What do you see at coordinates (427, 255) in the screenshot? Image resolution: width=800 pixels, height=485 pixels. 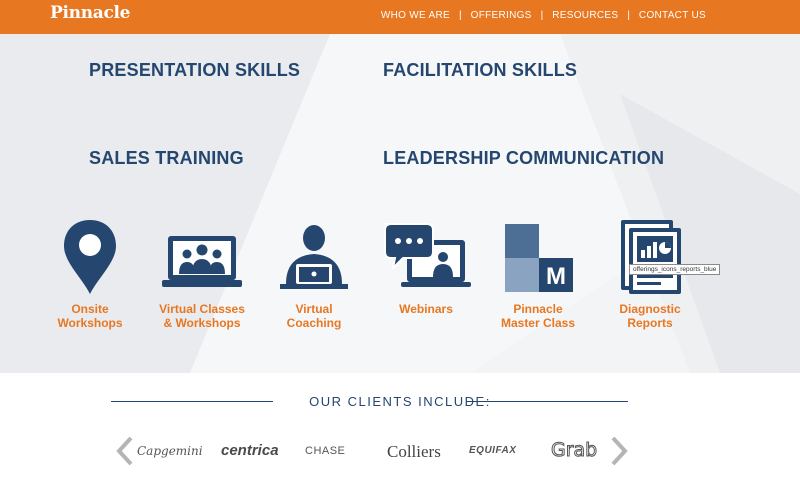 I see `webinar-chat-monitor-icon` at bounding box center [427, 255].